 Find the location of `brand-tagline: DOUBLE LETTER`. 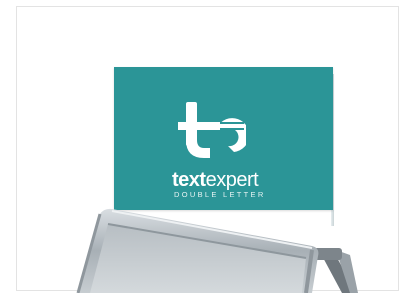

brand-tagline: DOUBLE LETTER is located at coordinates (220, 194).